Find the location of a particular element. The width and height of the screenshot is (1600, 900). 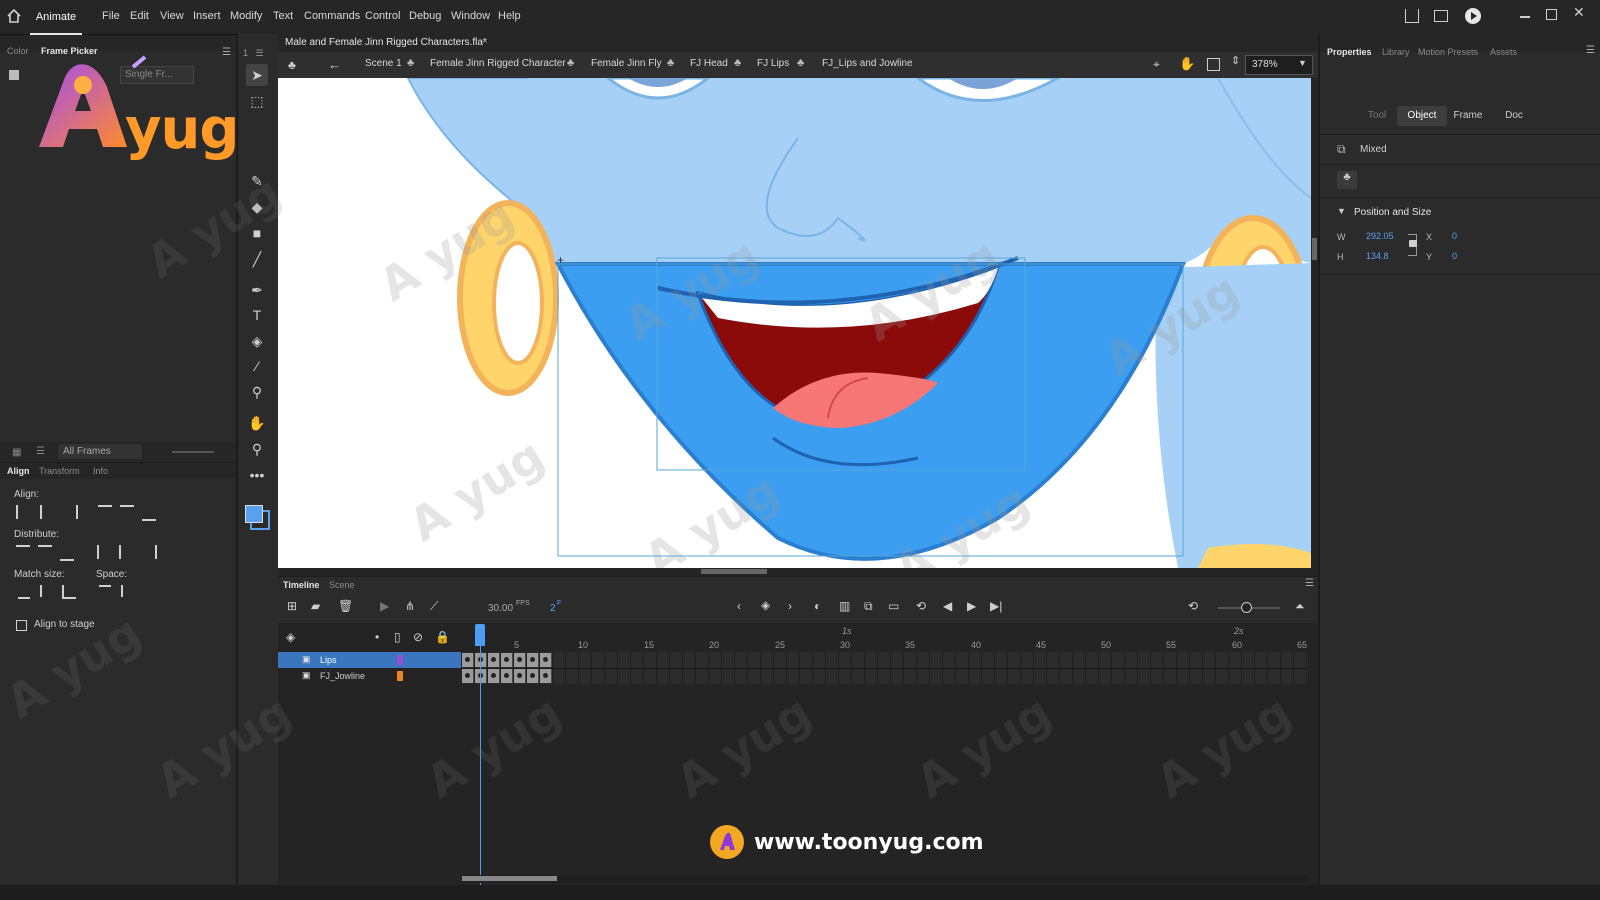

segment-tool: Tool is located at coordinates (1377, 116).